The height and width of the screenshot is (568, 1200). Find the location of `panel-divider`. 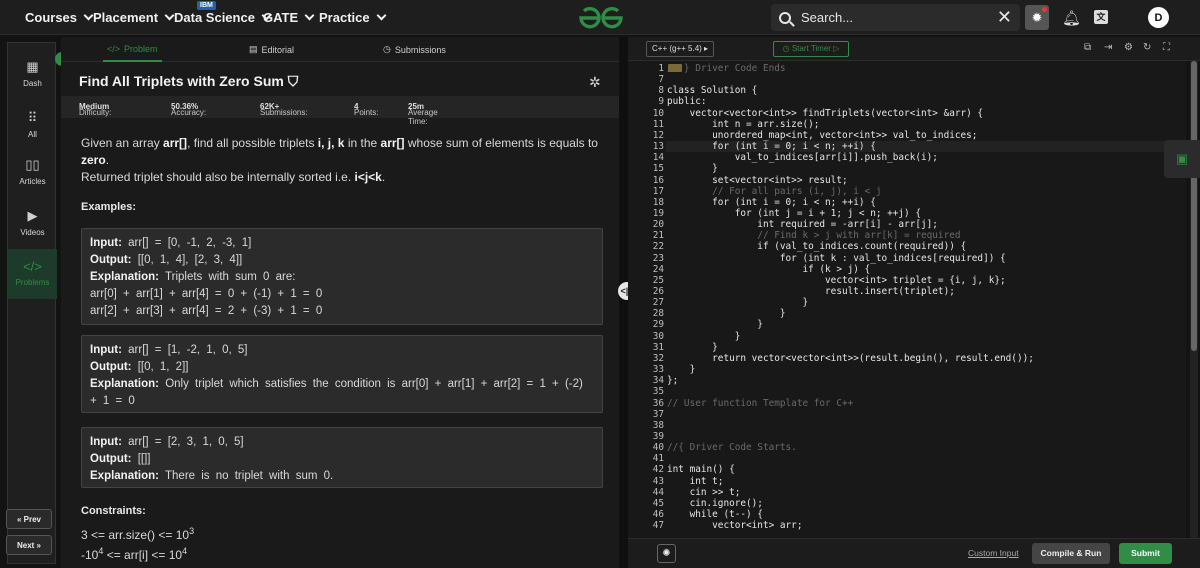

panel-divider is located at coordinates (623, 302).